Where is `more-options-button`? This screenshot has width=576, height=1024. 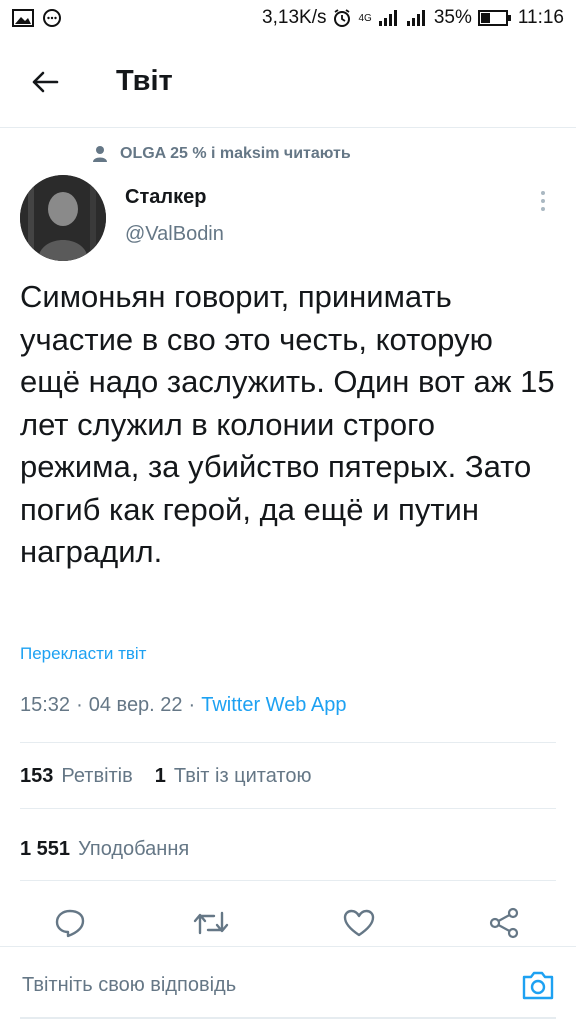
more-options-button is located at coordinates (543, 201).